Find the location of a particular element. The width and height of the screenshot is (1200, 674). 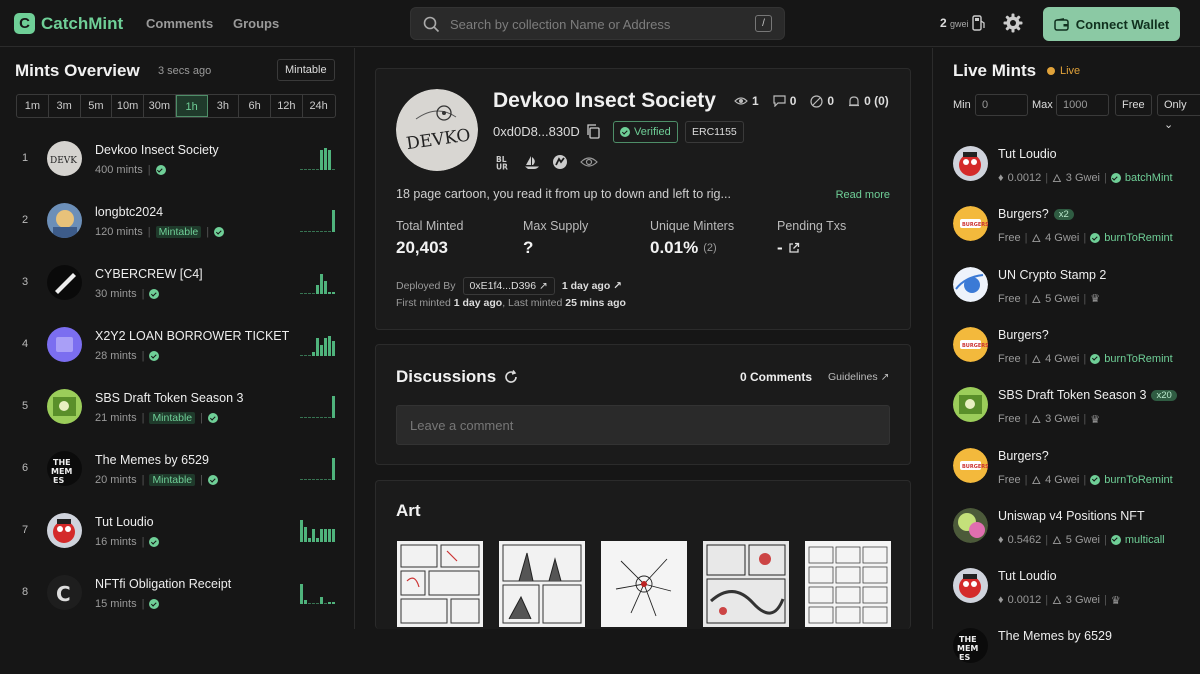

timeframe-6h: 6h is located at coordinates (255, 106).